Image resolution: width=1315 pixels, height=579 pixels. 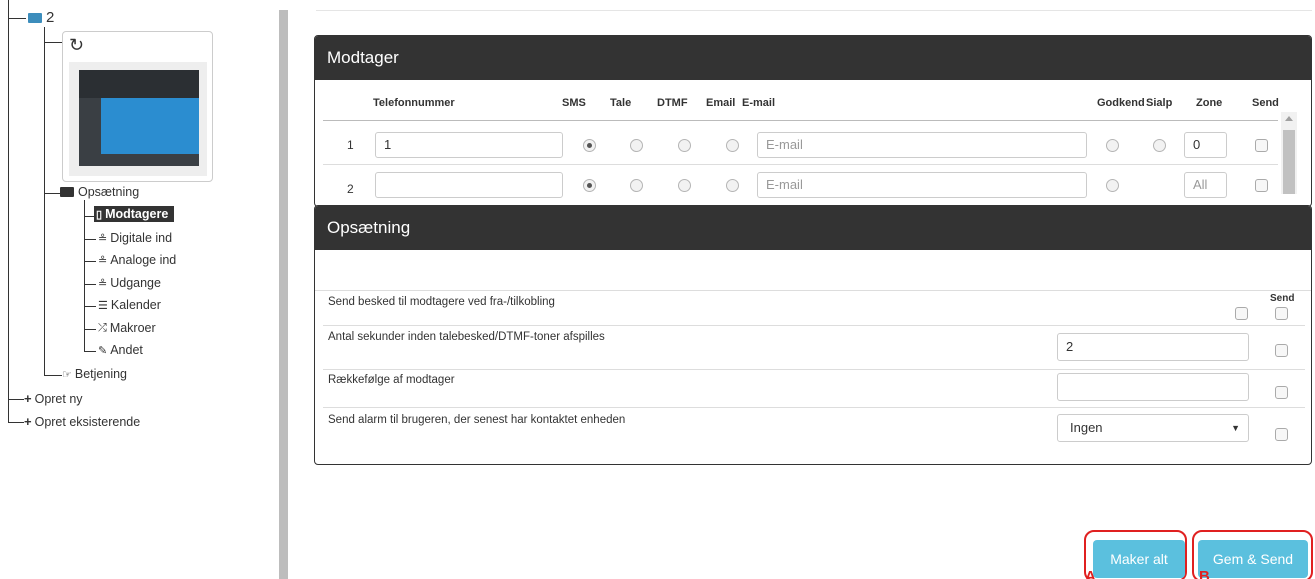 I want to click on row-number: 2, so click(x=350, y=189).